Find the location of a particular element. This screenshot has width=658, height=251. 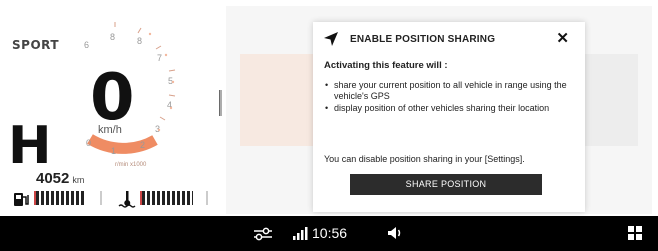

fuel-gauge is located at coordinates (57, 199).